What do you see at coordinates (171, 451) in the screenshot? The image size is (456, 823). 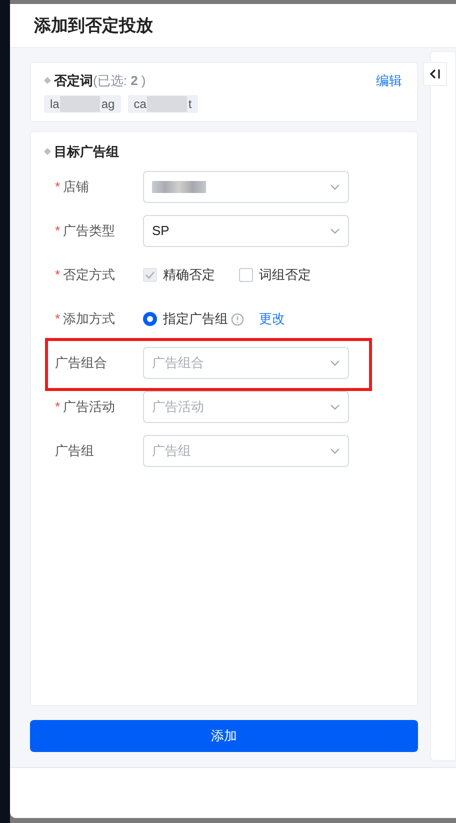 I see `select-placeholder: 广告组` at bounding box center [171, 451].